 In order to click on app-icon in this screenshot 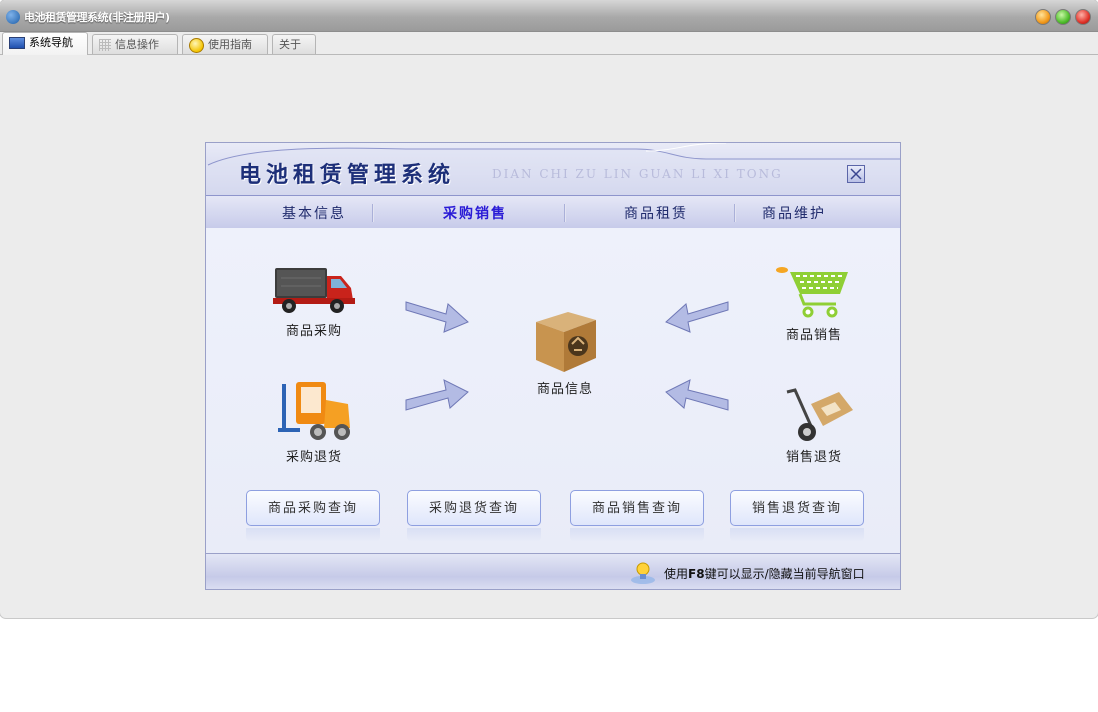, I will do `click(13, 17)`.